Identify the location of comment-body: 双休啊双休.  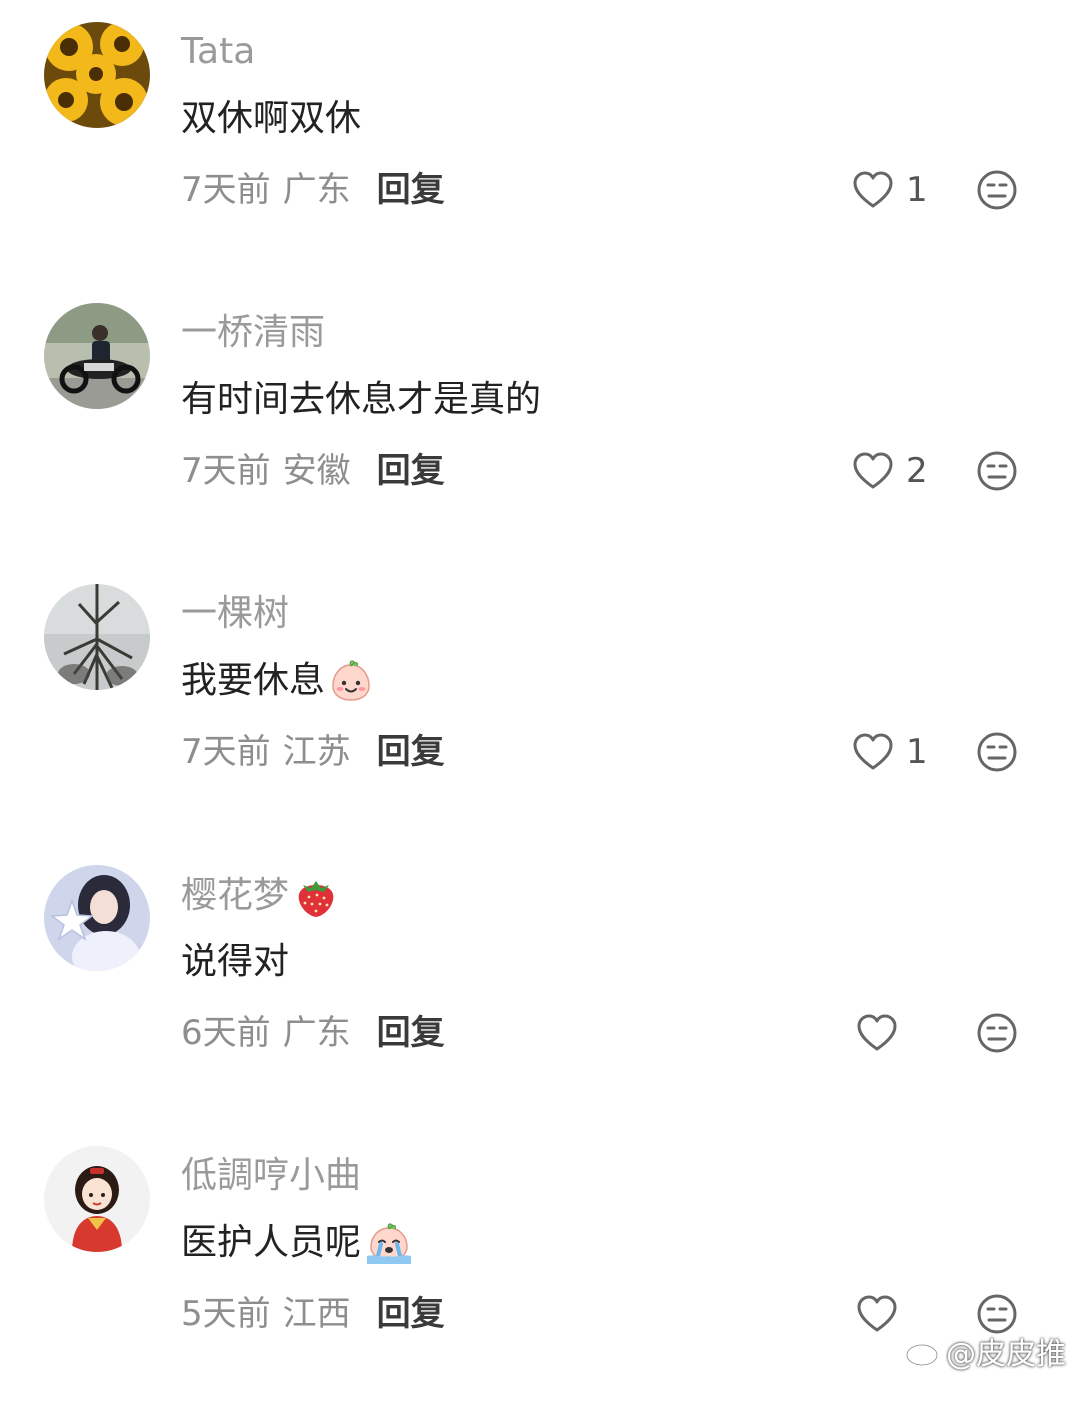
(271, 118).